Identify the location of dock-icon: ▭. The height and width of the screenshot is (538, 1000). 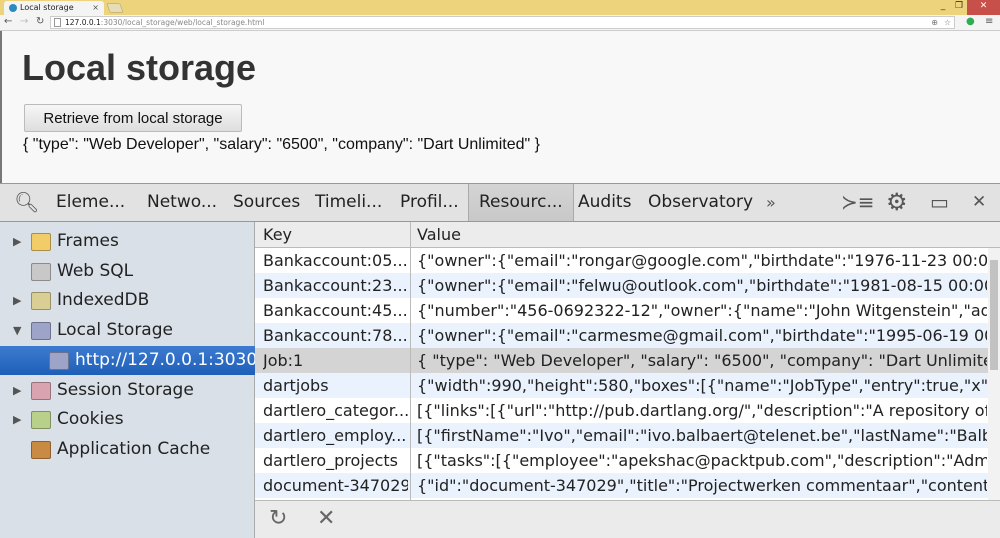
(939, 202).